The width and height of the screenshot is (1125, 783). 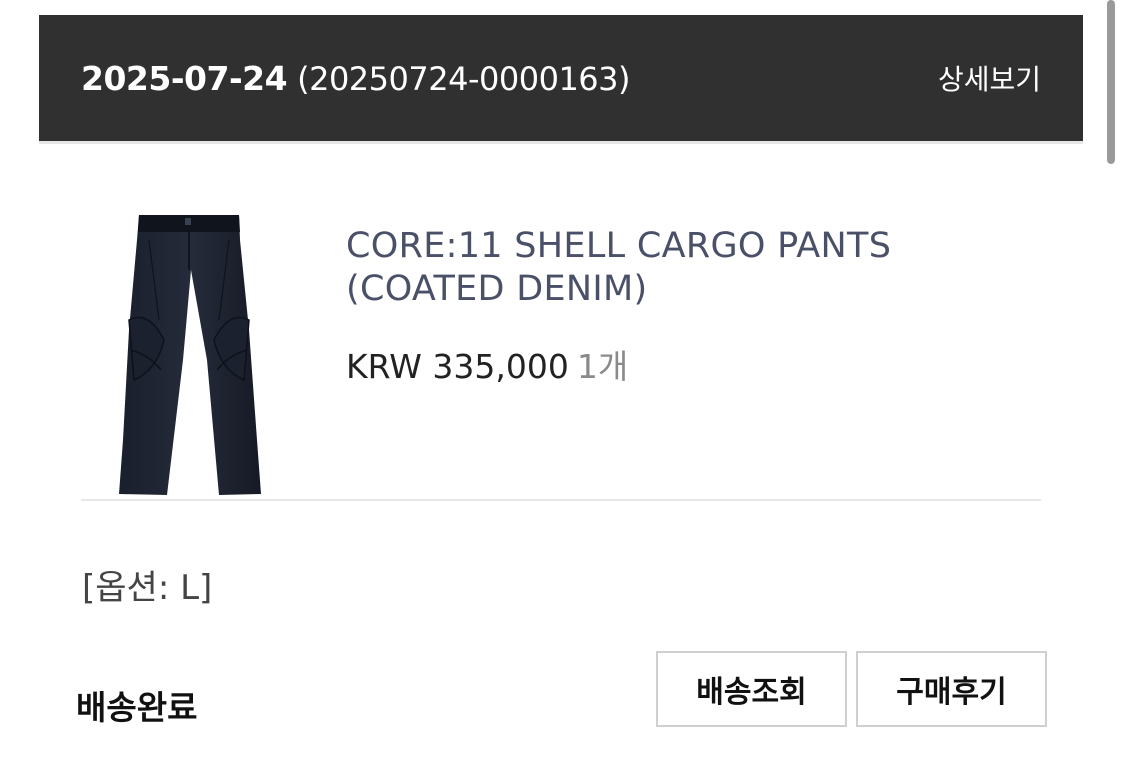 What do you see at coordinates (497, 289) in the screenshot?
I see `product-name-line2: (COATED DENIM)` at bounding box center [497, 289].